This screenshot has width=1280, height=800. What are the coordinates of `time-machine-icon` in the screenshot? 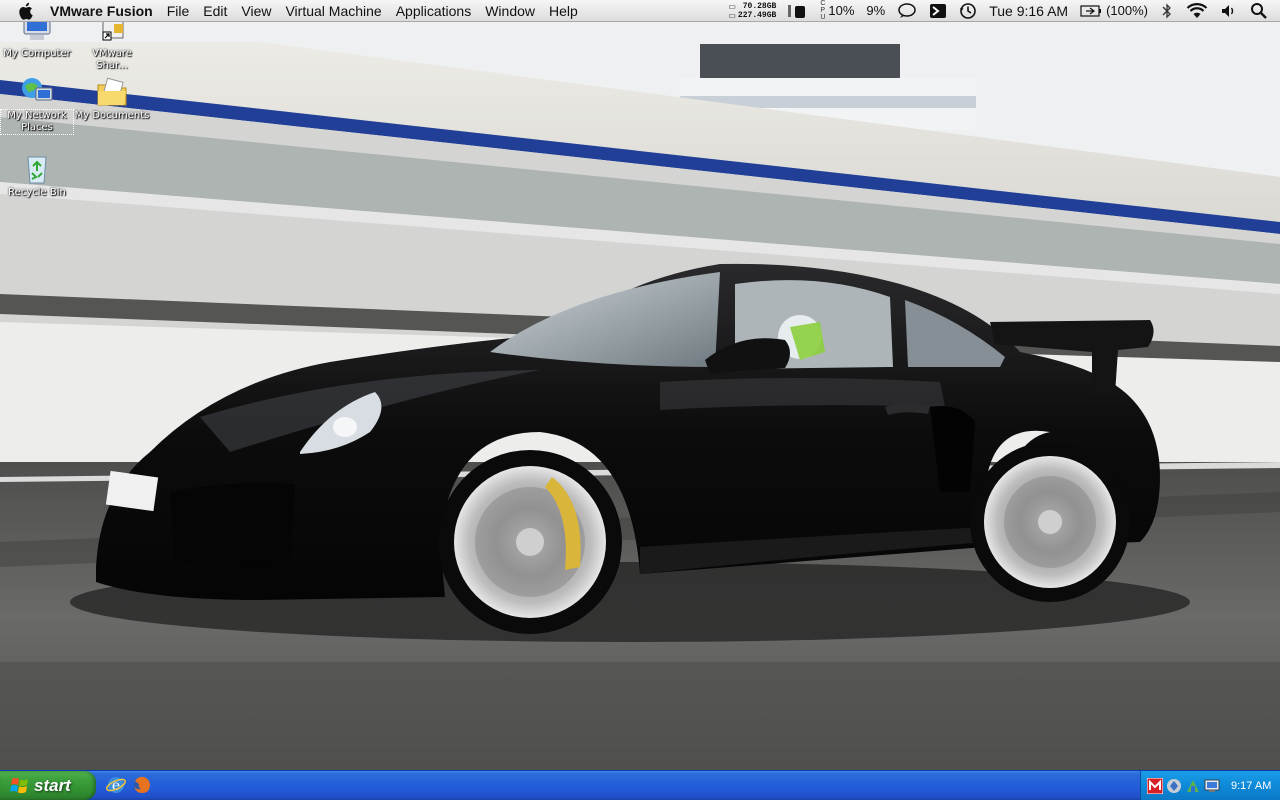 It's located at (968, 11).